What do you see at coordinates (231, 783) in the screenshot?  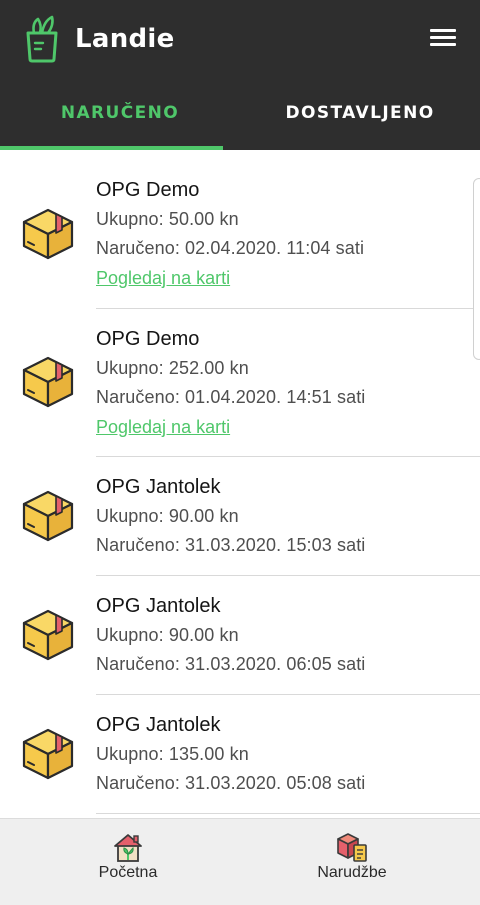 I see `order-date: Naručeno: 31.03.2020. 05:08 sati` at bounding box center [231, 783].